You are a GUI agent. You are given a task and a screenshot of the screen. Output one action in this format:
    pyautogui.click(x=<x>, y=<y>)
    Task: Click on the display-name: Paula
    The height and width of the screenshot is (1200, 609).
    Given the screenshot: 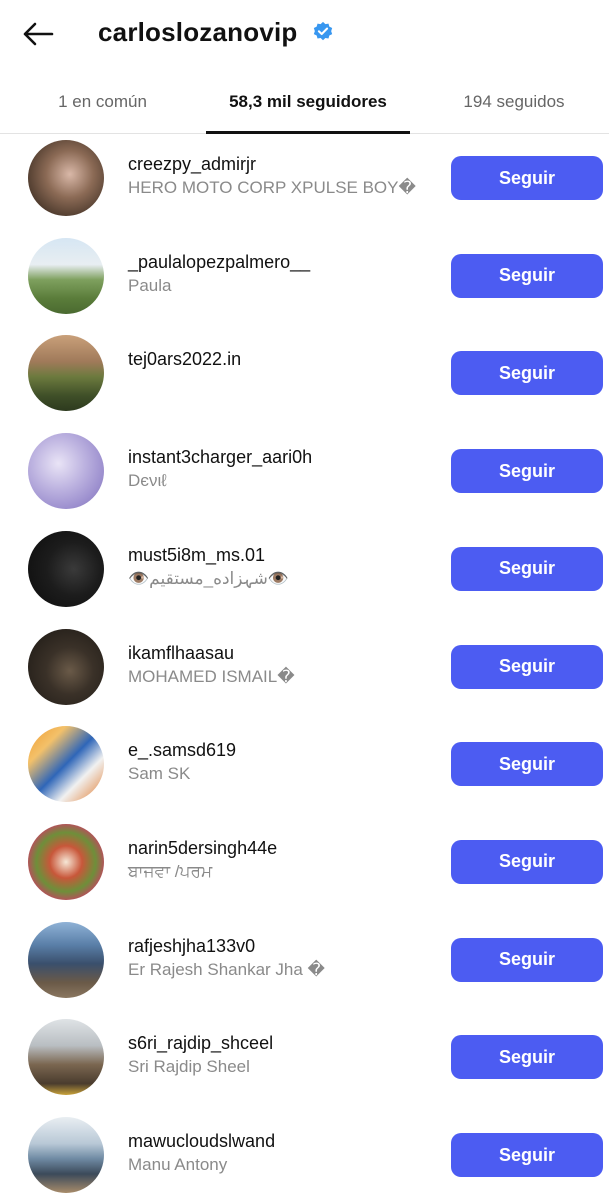 What is the action you would take?
    pyautogui.click(x=150, y=285)
    